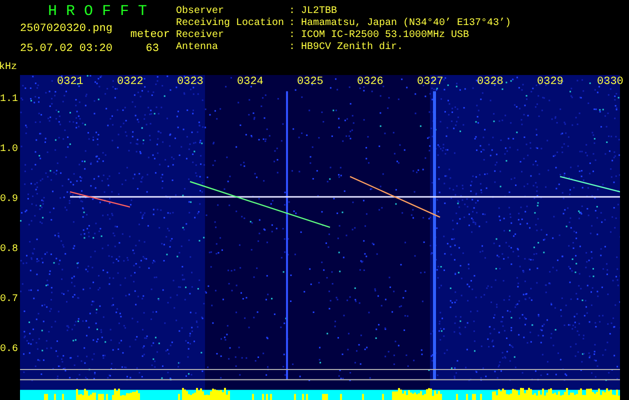 The width and height of the screenshot is (629, 400). What do you see at coordinates (352, 48) in the screenshot?
I see `info-value: HB9CV Zenith dir.` at bounding box center [352, 48].